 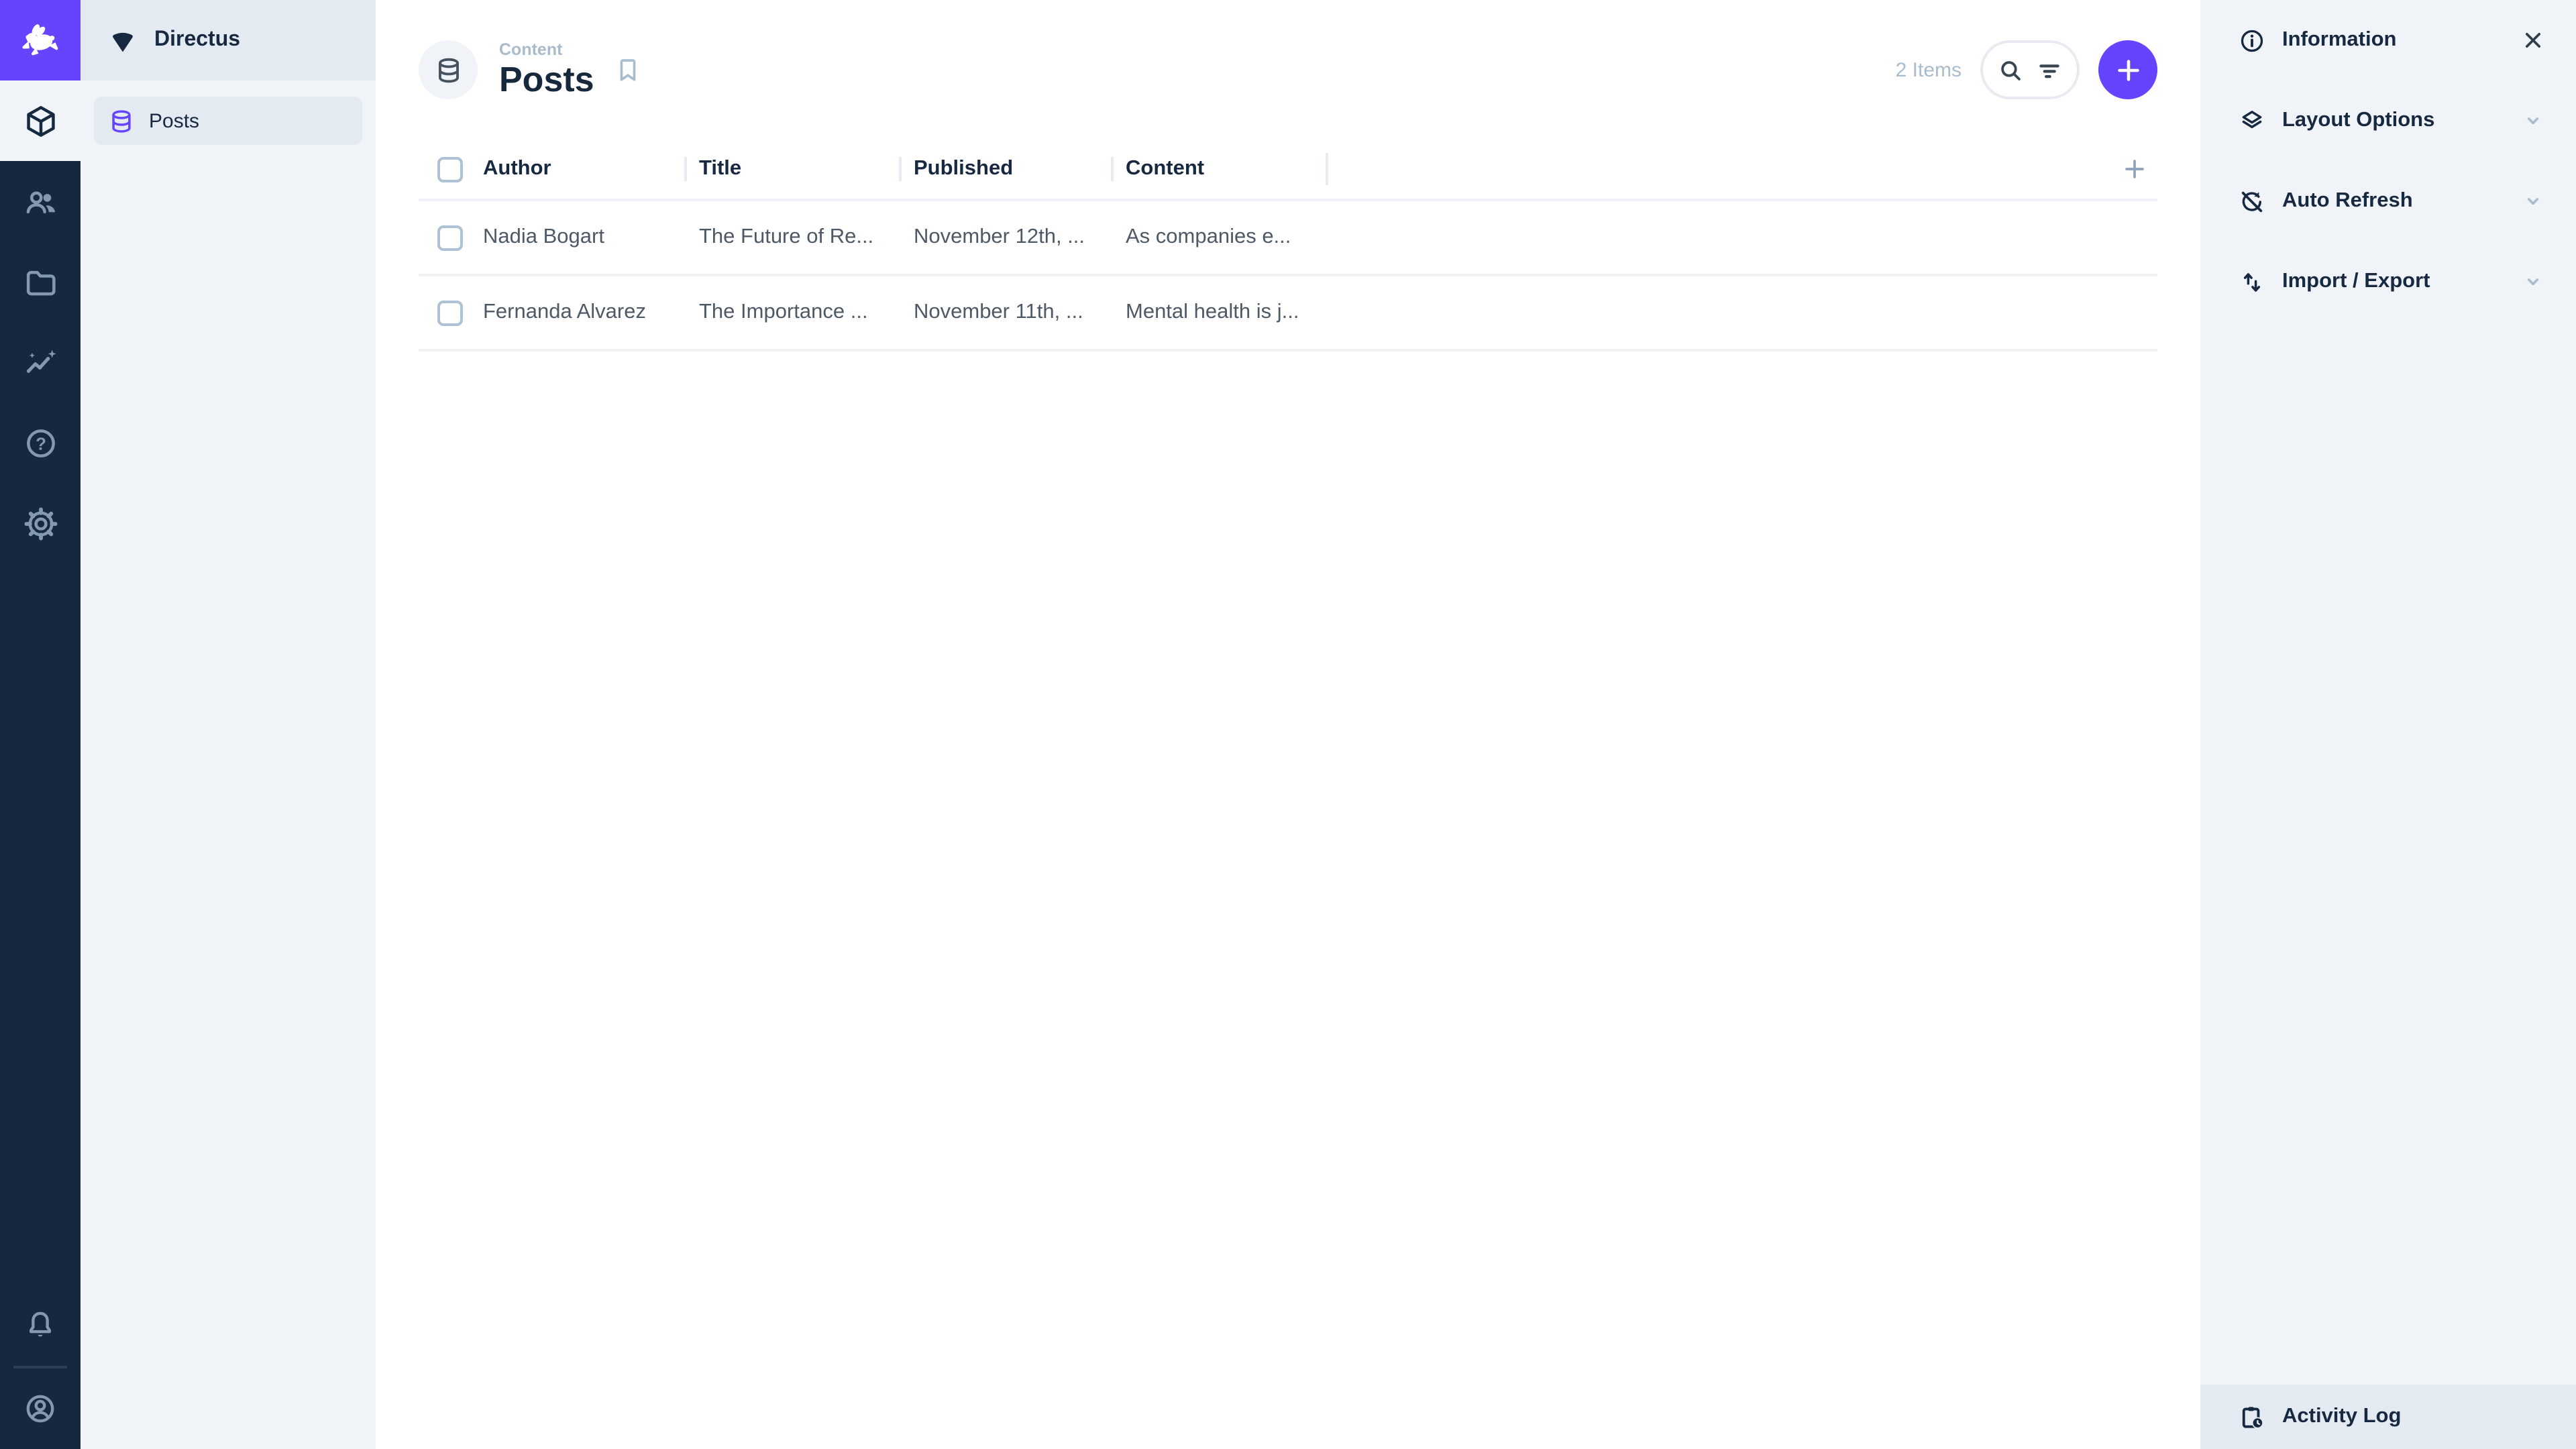 I want to click on help-icon: ?, so click(x=40, y=443).